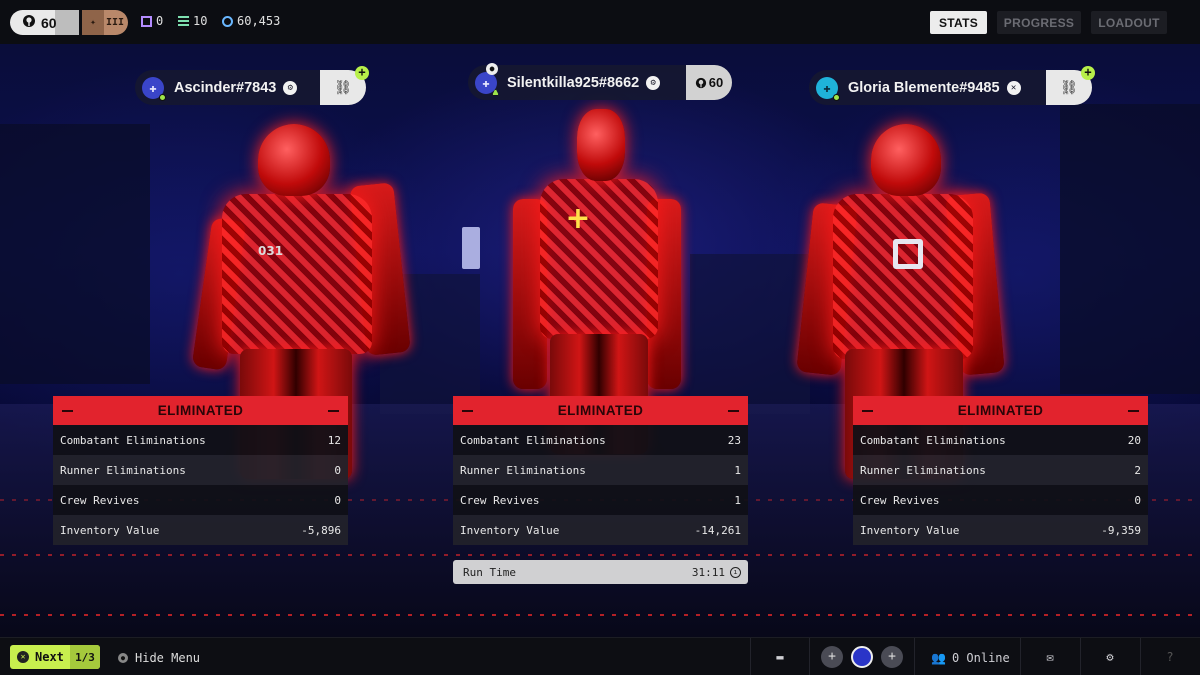 The width and height of the screenshot is (1200, 675). Describe the element at coordinates (334, 440) in the screenshot. I see `stat-value: 12` at that location.